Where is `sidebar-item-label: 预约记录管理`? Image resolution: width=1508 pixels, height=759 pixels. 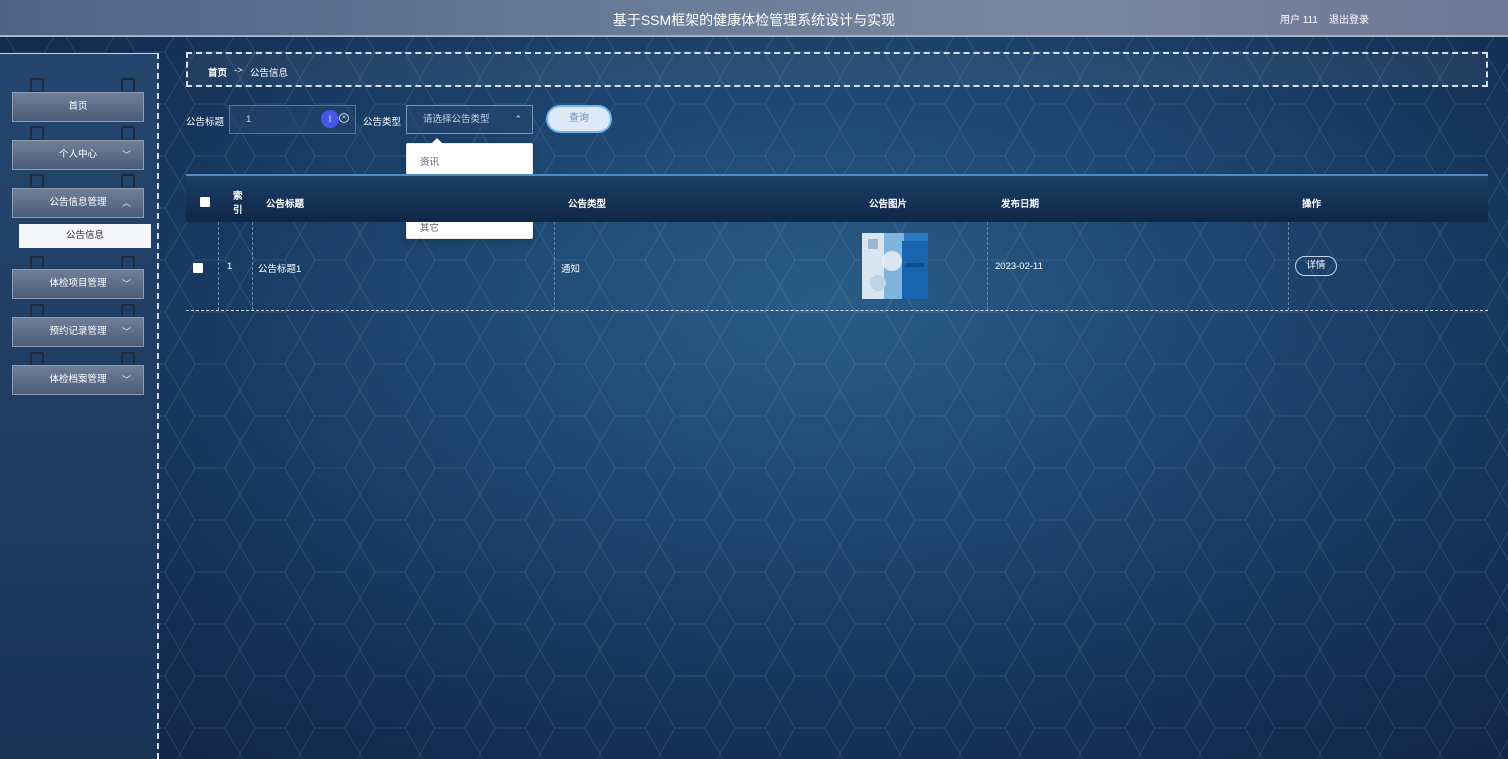 sidebar-item-label: 预约记录管理 is located at coordinates (78, 331).